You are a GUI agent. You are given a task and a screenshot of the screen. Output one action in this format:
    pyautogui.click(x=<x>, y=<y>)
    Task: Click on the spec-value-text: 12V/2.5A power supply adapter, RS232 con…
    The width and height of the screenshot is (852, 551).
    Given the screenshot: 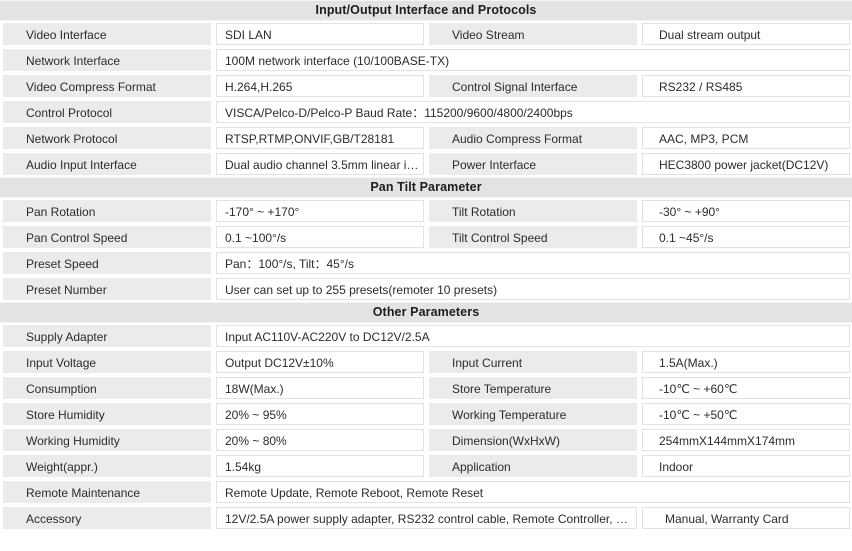 What is the action you would take?
    pyautogui.click(x=426, y=518)
    